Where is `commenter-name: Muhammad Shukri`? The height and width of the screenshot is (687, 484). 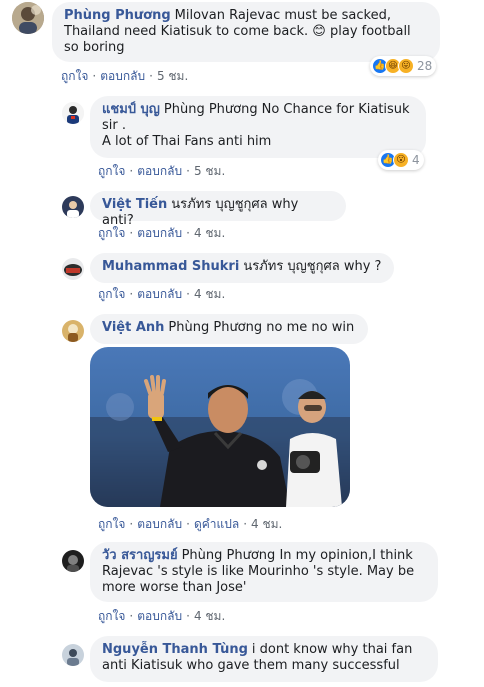 commenter-name: Muhammad Shukri is located at coordinates (170, 266).